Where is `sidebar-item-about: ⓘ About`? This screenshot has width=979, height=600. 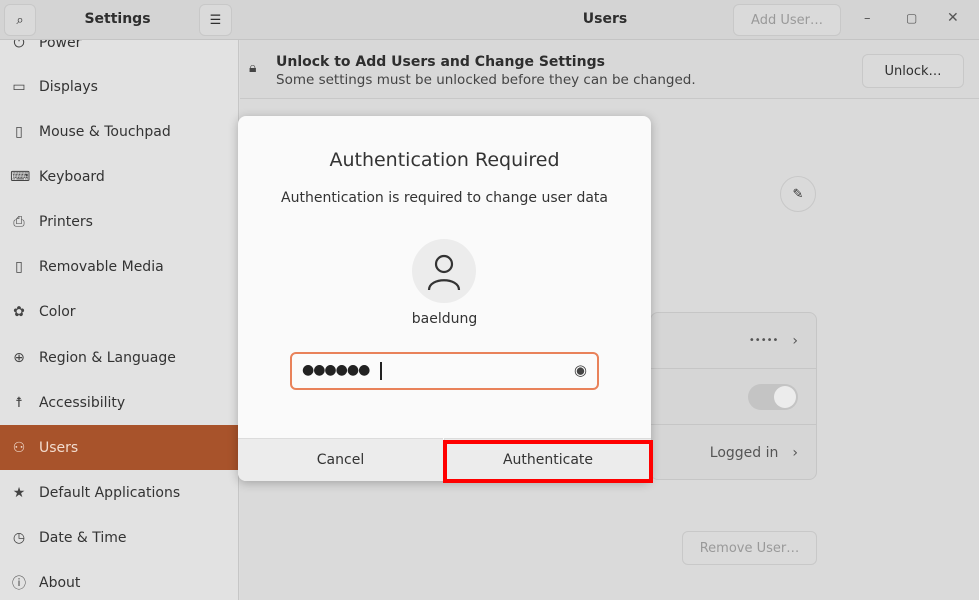
sidebar-item-about: ⓘ About is located at coordinates (119, 580).